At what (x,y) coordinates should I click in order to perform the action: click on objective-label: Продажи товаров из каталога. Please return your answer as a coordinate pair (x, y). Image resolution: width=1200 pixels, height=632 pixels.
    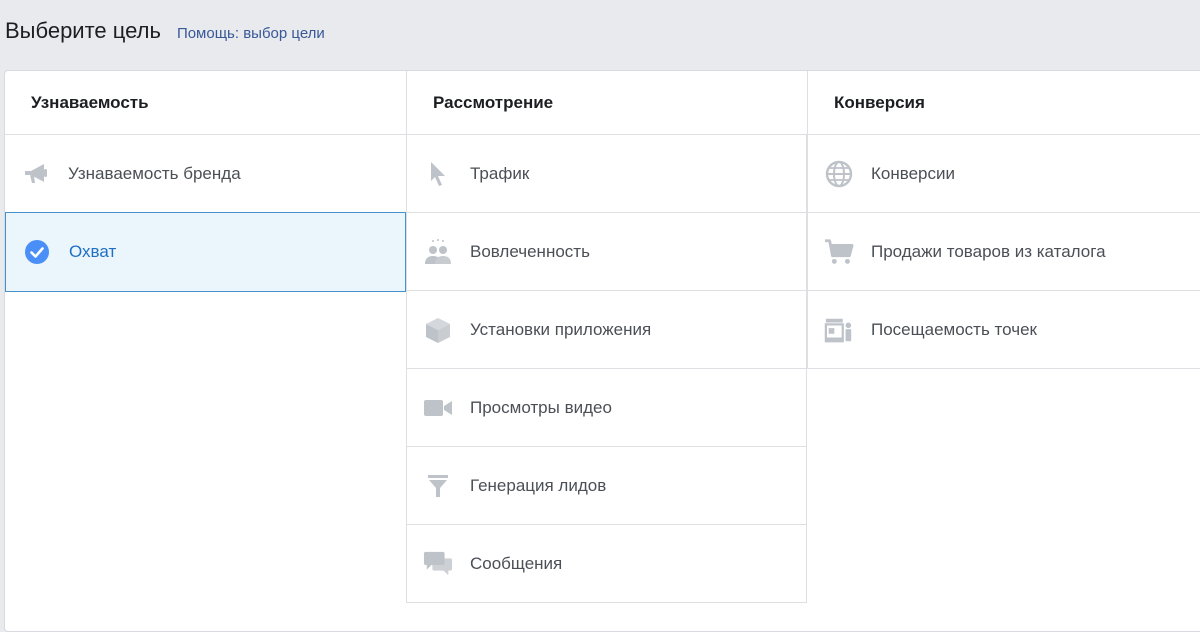
    Looking at the image, I should click on (988, 251).